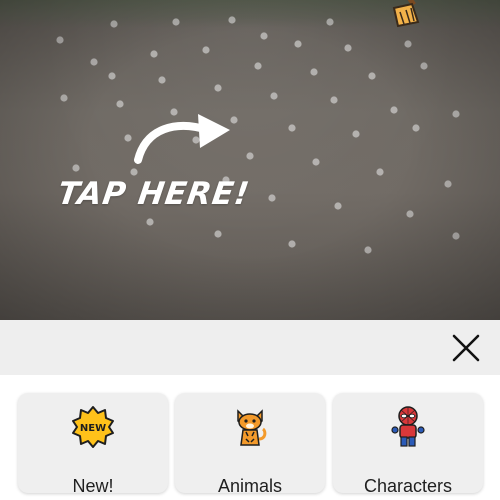 Image resolution: width=500 pixels, height=500 pixels. Describe the element at coordinates (408, 486) in the screenshot. I see `category-label-characters: Characters` at that location.